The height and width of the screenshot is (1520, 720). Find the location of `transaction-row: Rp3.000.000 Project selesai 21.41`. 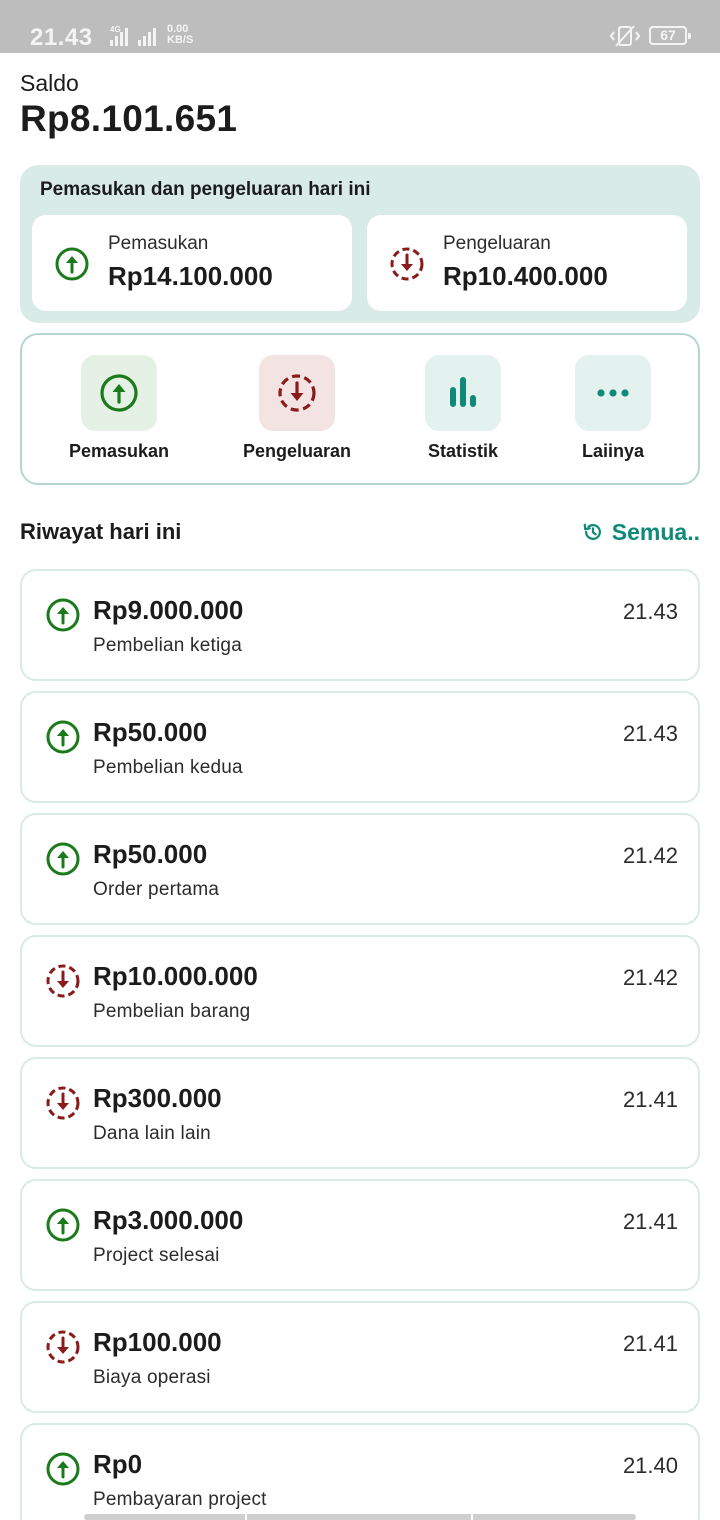

transaction-row: Rp3.000.000 Project selesai 21.41 is located at coordinates (360, 1235).